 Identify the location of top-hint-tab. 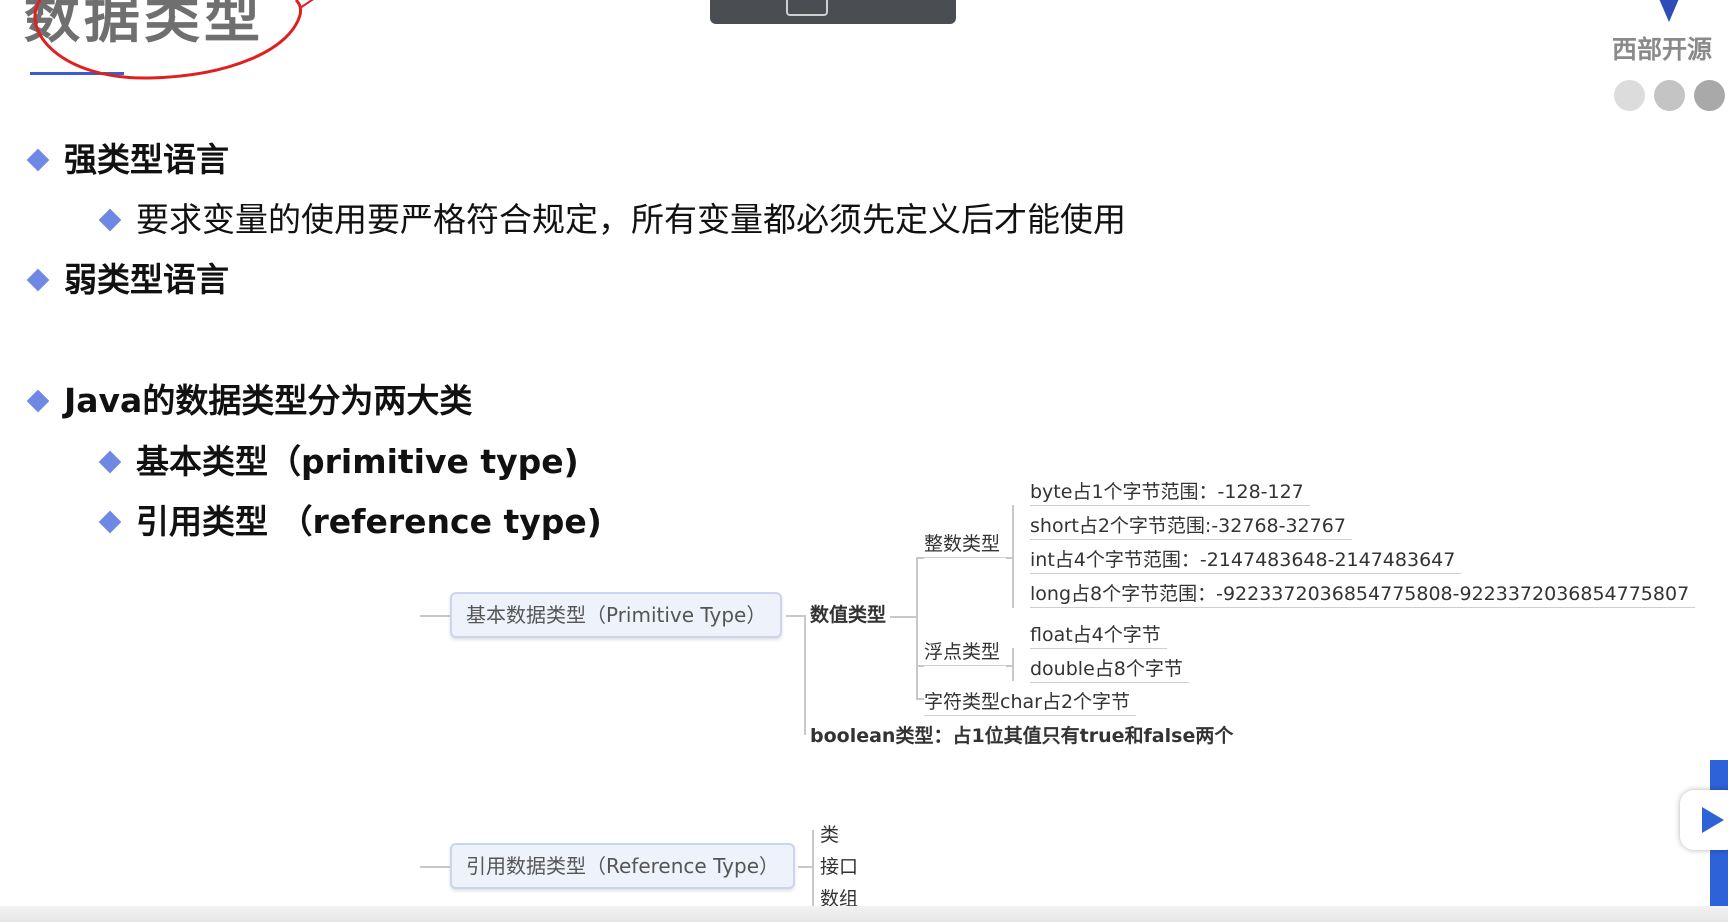
(833, 12).